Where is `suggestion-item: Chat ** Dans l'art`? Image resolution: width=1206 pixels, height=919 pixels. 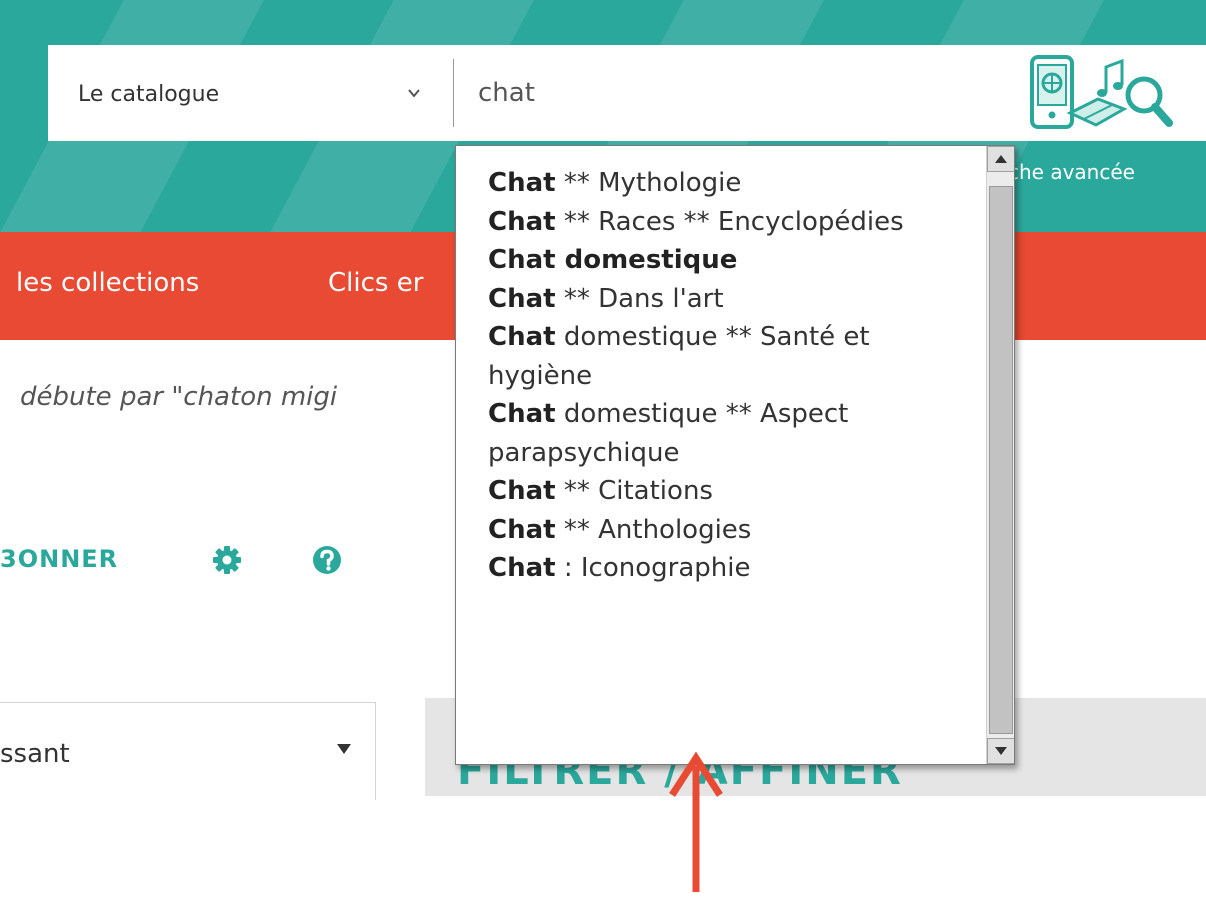 suggestion-item: Chat ** Dans l'art is located at coordinates (720, 299).